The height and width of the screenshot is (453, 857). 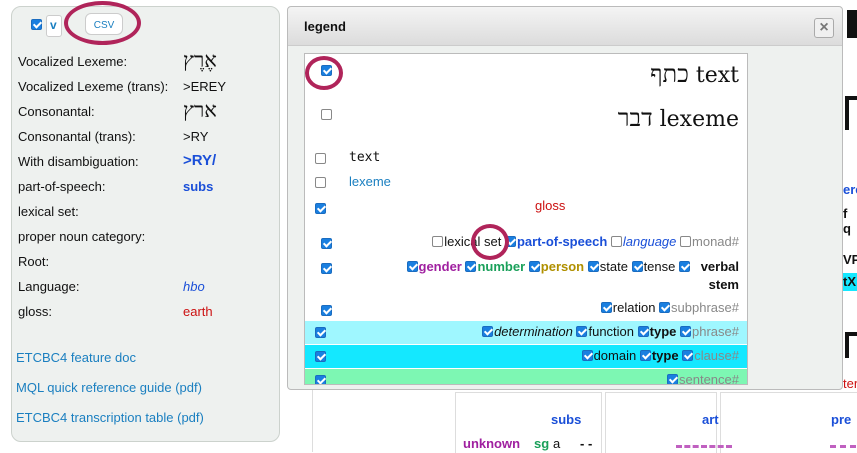 I want to click on checkbox-subphrase, so click(x=665, y=307).